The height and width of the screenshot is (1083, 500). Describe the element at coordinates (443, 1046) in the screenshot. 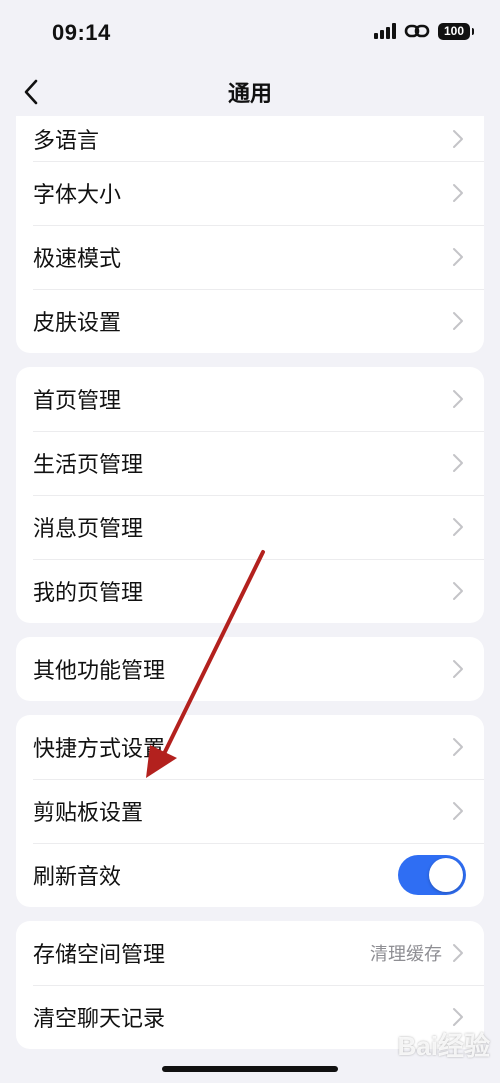

I see `watermark: Bai经验` at that location.